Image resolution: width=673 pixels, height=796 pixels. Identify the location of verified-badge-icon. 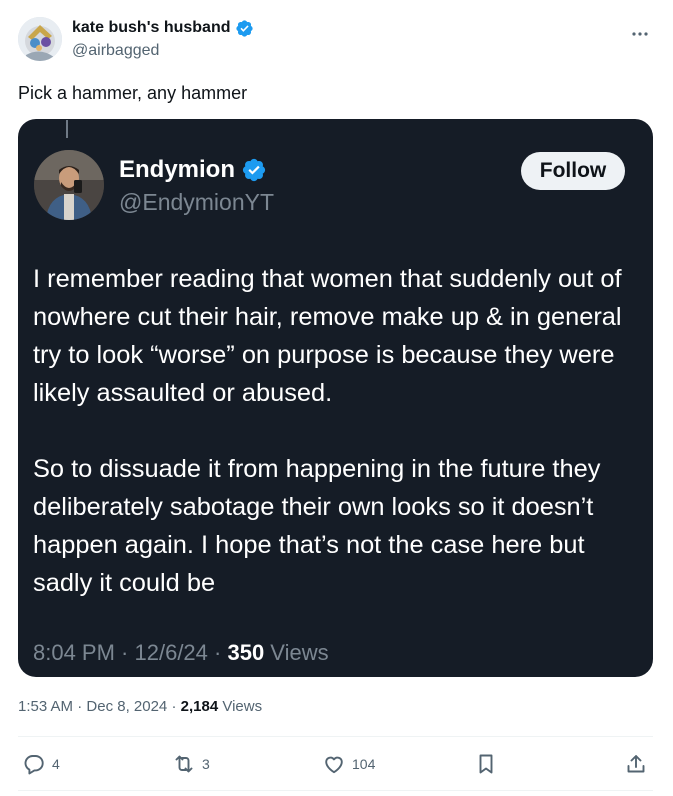
(244, 28).